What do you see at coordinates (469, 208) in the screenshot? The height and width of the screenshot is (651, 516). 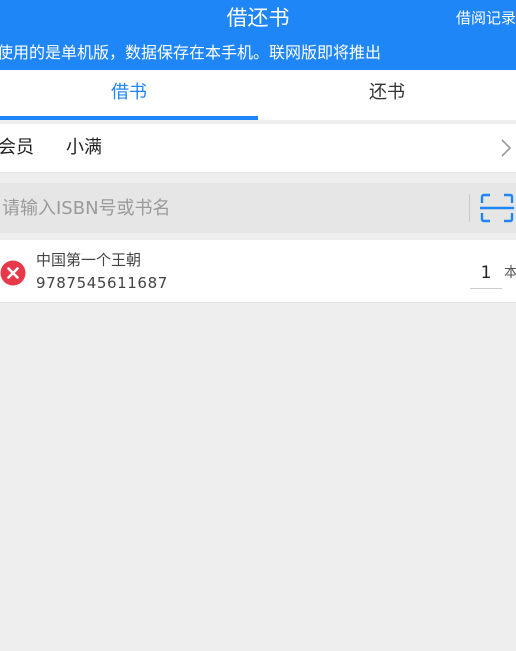 I see `search-divider` at bounding box center [469, 208].